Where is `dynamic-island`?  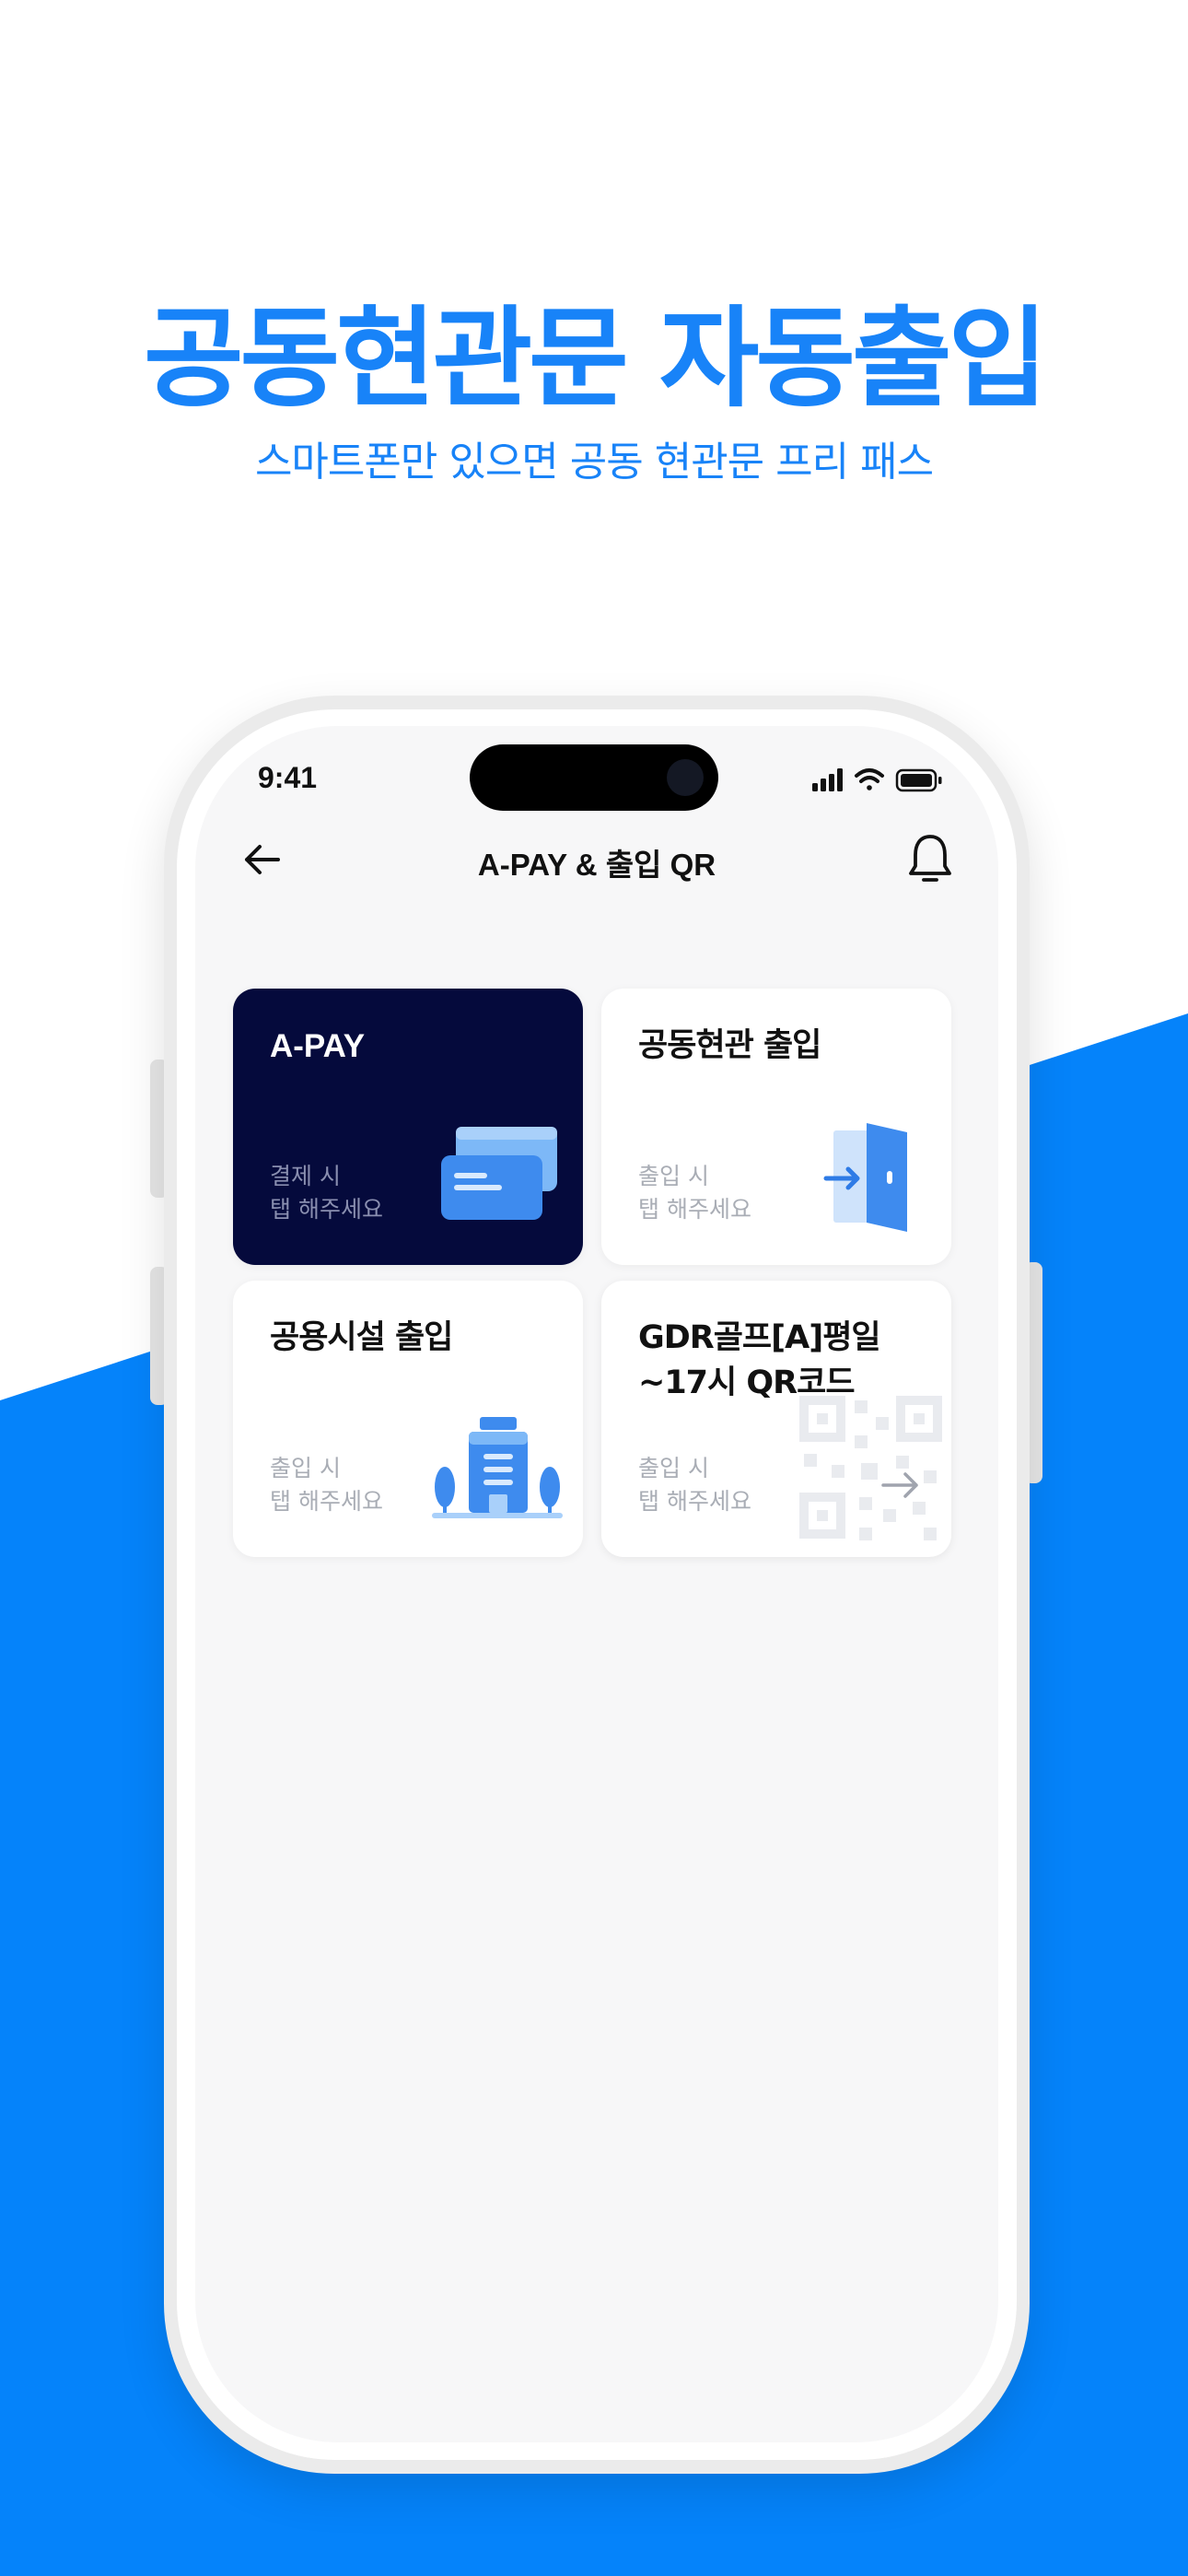
dynamic-island is located at coordinates (594, 777).